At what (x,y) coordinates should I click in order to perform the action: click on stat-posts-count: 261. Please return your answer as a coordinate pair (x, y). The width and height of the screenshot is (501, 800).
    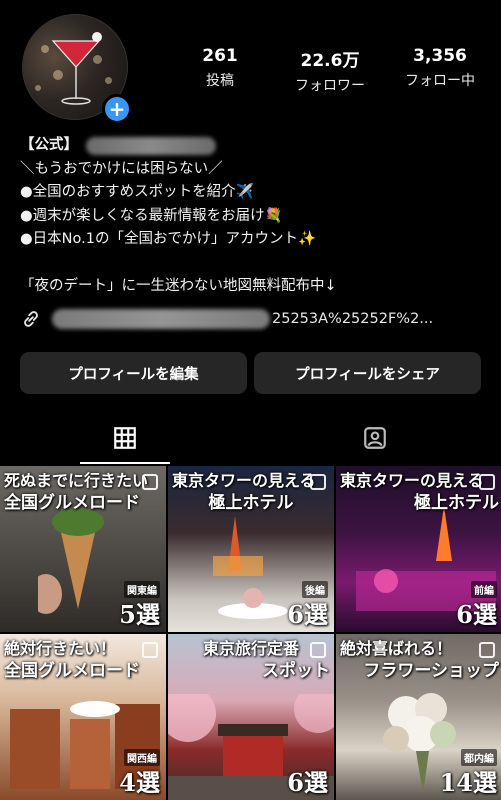
    Looking at the image, I should click on (220, 56).